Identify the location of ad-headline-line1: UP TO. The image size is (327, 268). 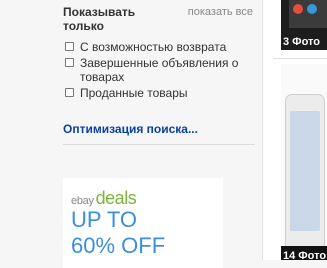
(104, 219).